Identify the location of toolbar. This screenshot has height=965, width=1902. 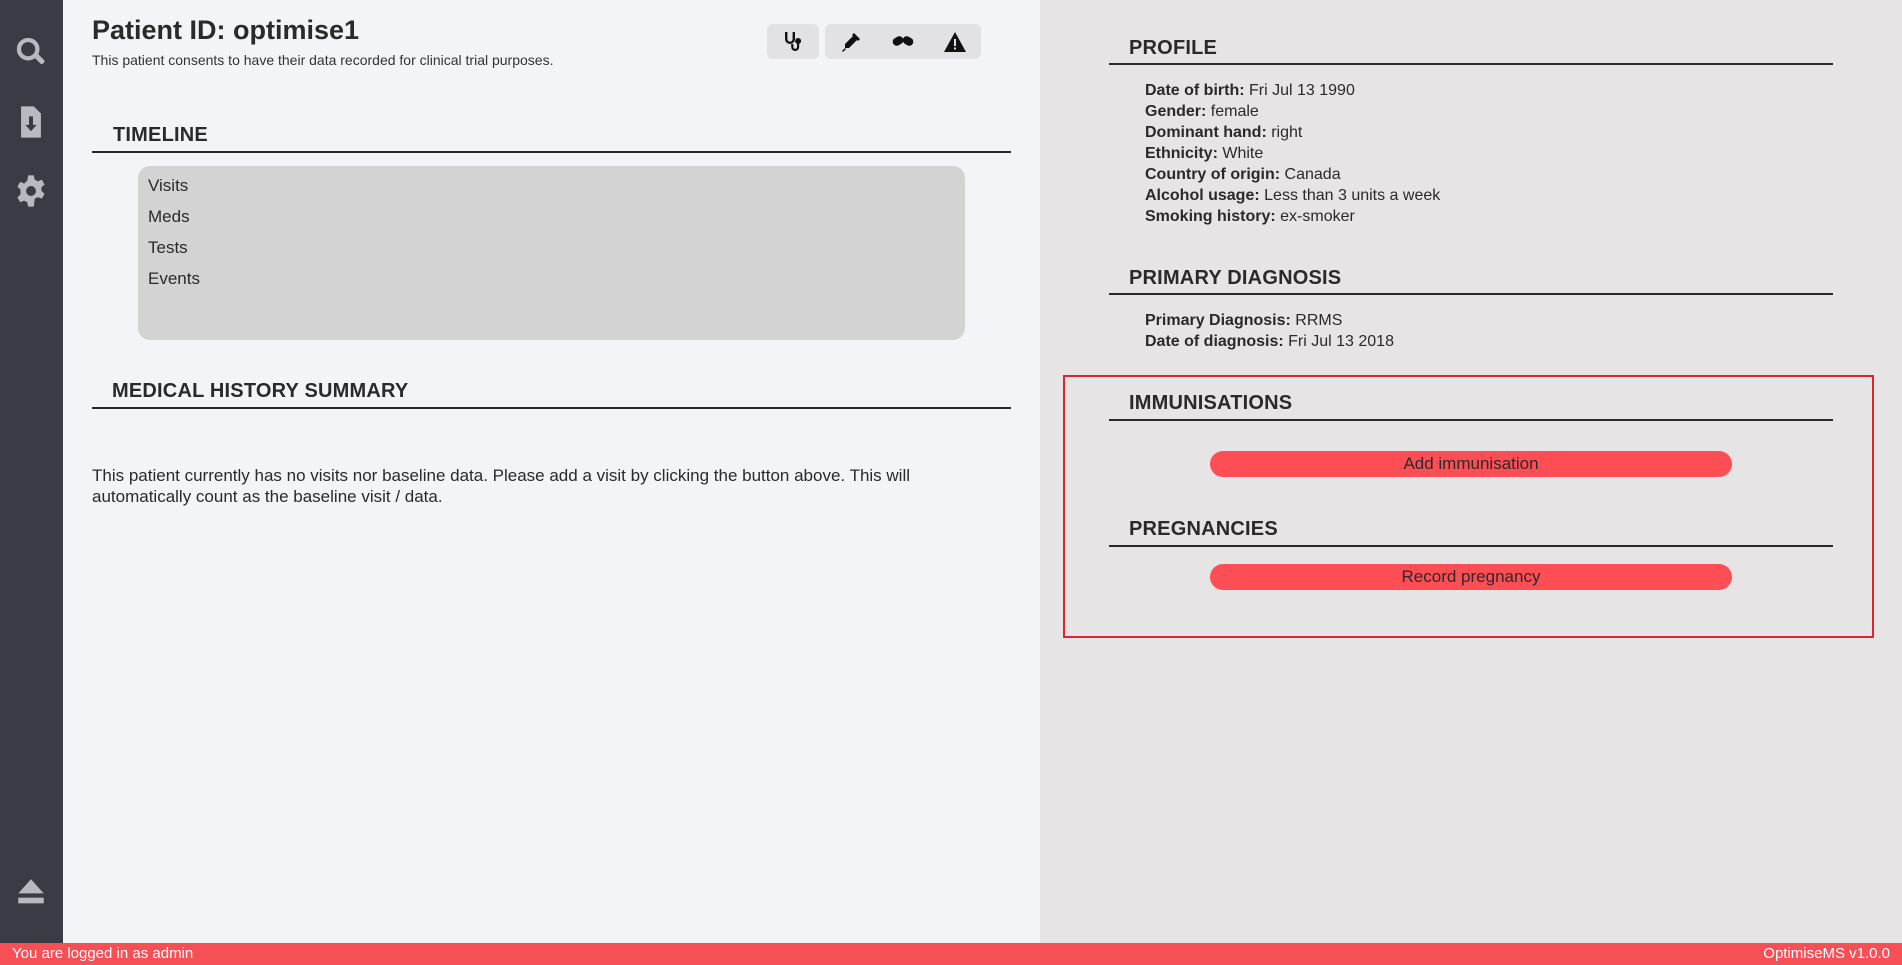
(874, 41).